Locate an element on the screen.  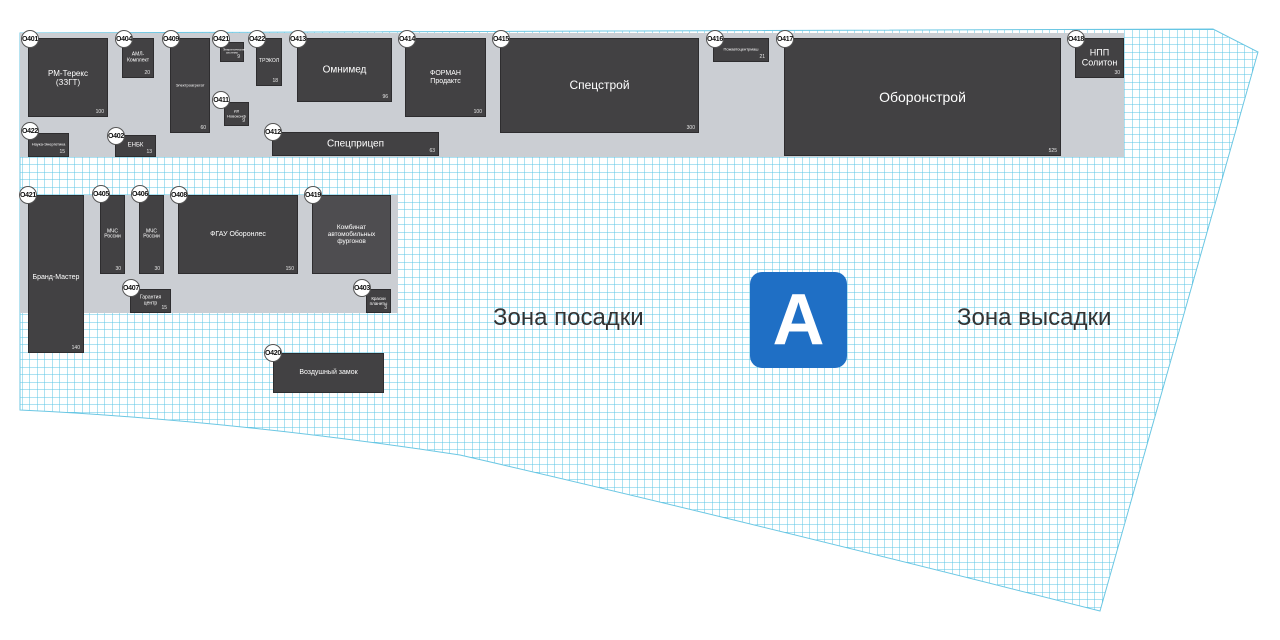
booth-name: Спецприцеп is located at coordinates (355, 144).